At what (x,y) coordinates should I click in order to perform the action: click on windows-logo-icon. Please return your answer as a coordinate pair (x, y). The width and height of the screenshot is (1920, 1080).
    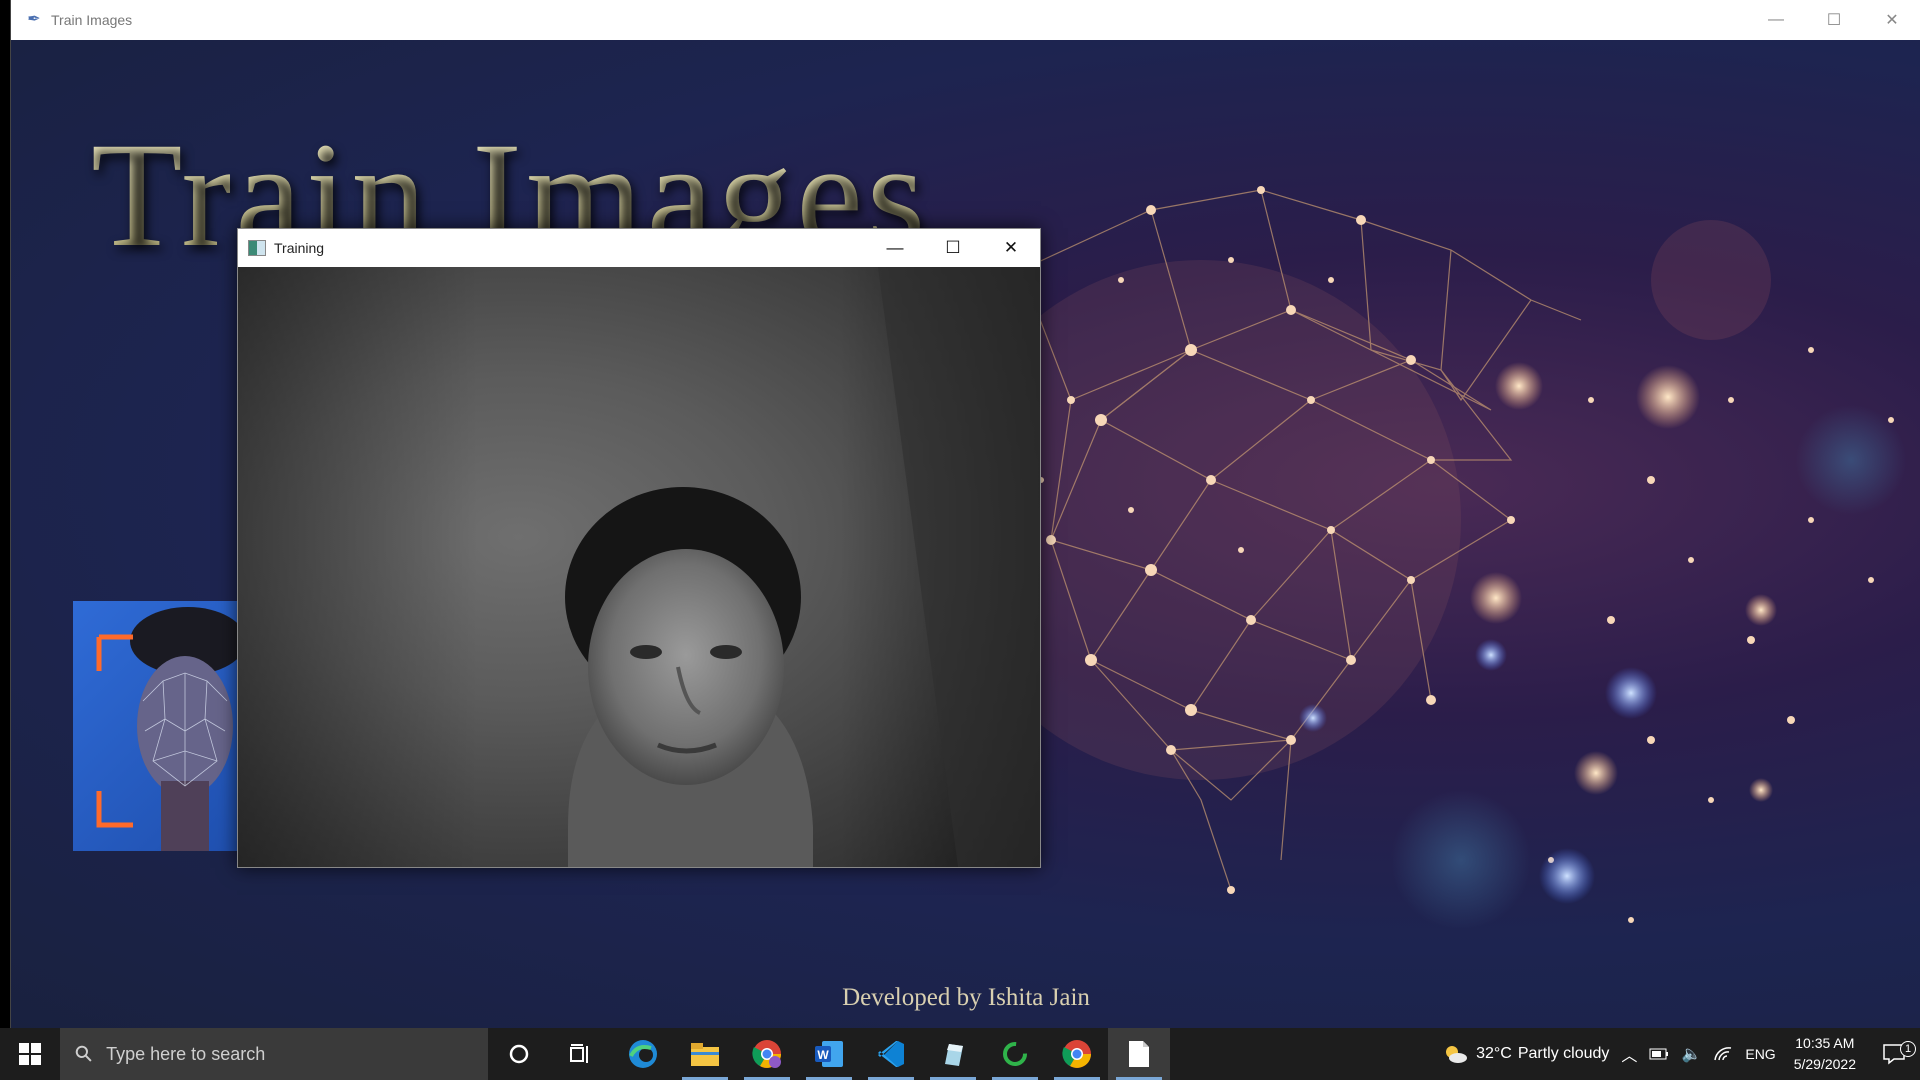
    Looking at the image, I should click on (30, 1054).